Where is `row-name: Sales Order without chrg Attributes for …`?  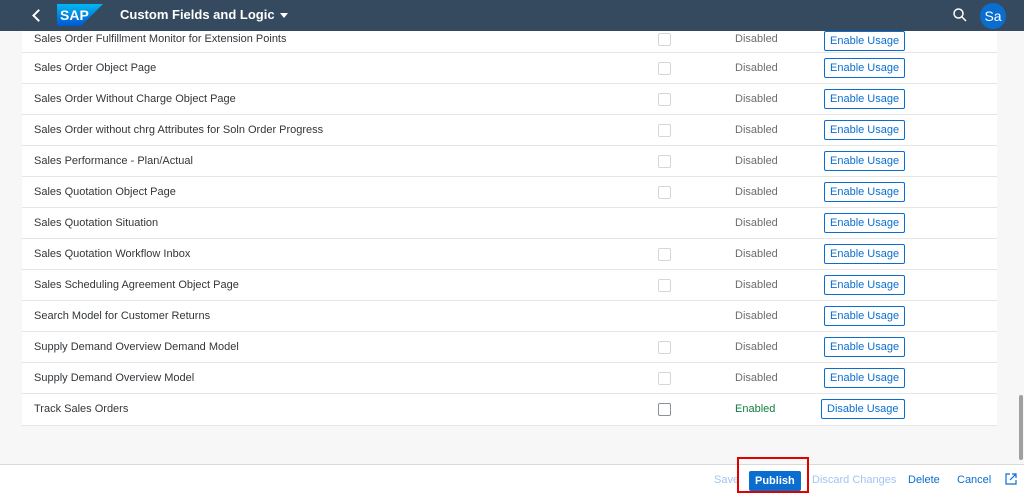 row-name: Sales Order without chrg Attributes for … is located at coordinates (179, 130).